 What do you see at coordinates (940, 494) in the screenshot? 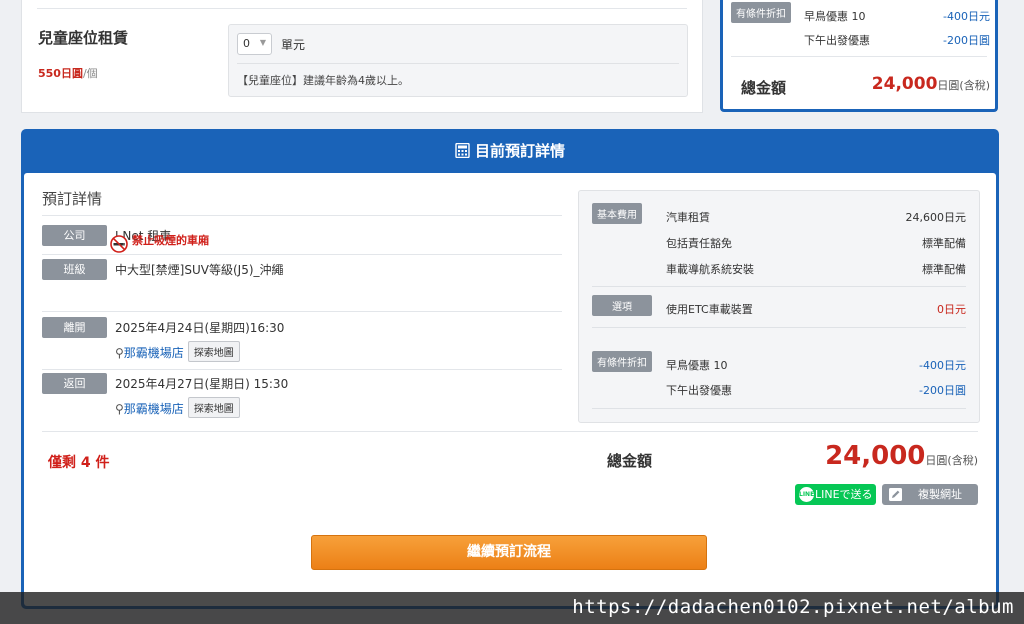
I see `copy-url-label: 複製網址` at bounding box center [940, 494].